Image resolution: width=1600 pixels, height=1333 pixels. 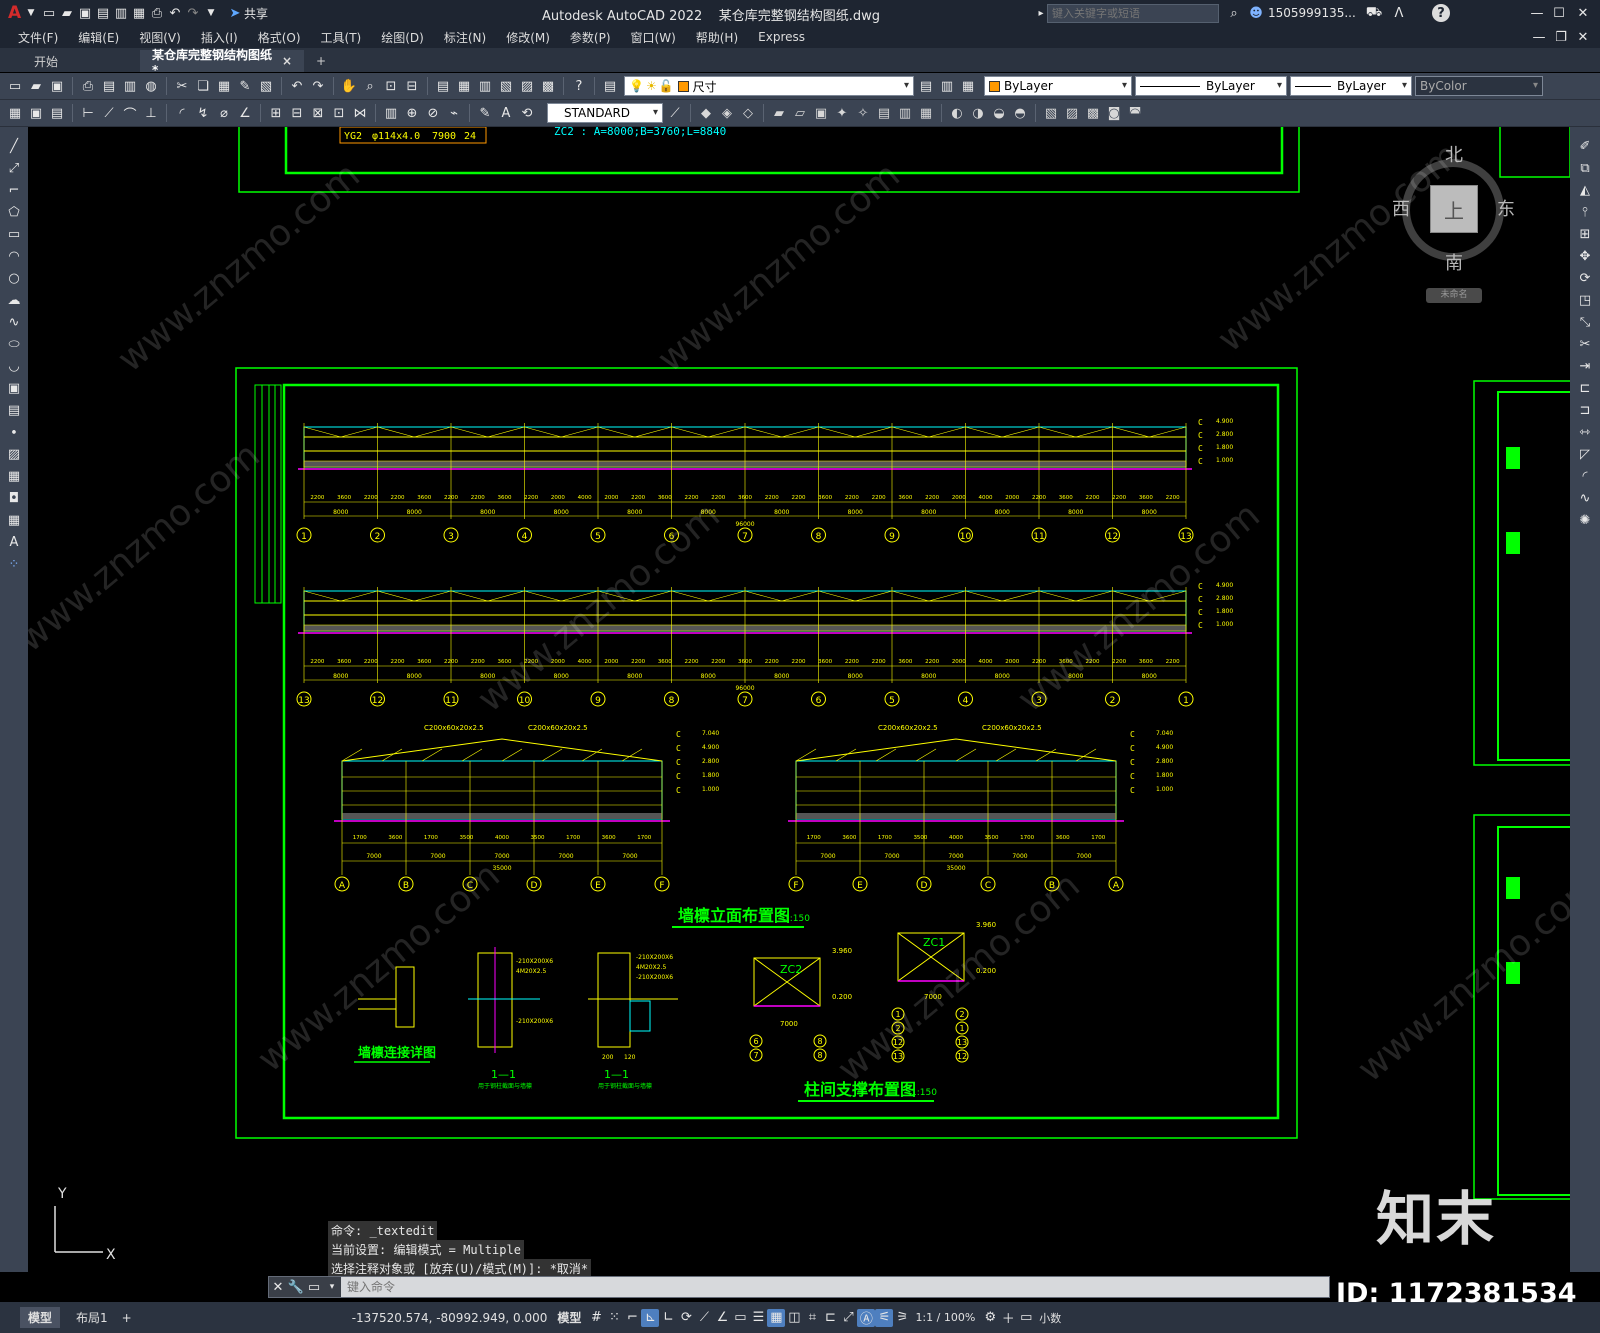 I want to click on ucs-icon: ▦, so click(x=15, y=113).